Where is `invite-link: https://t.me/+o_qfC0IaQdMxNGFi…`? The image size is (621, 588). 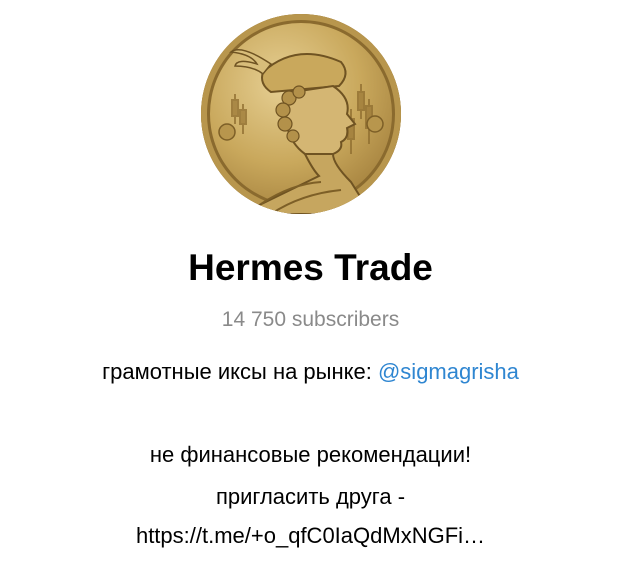 invite-link: https://t.me/+o_qfC0IaQdMxNGFi… is located at coordinates (310, 536).